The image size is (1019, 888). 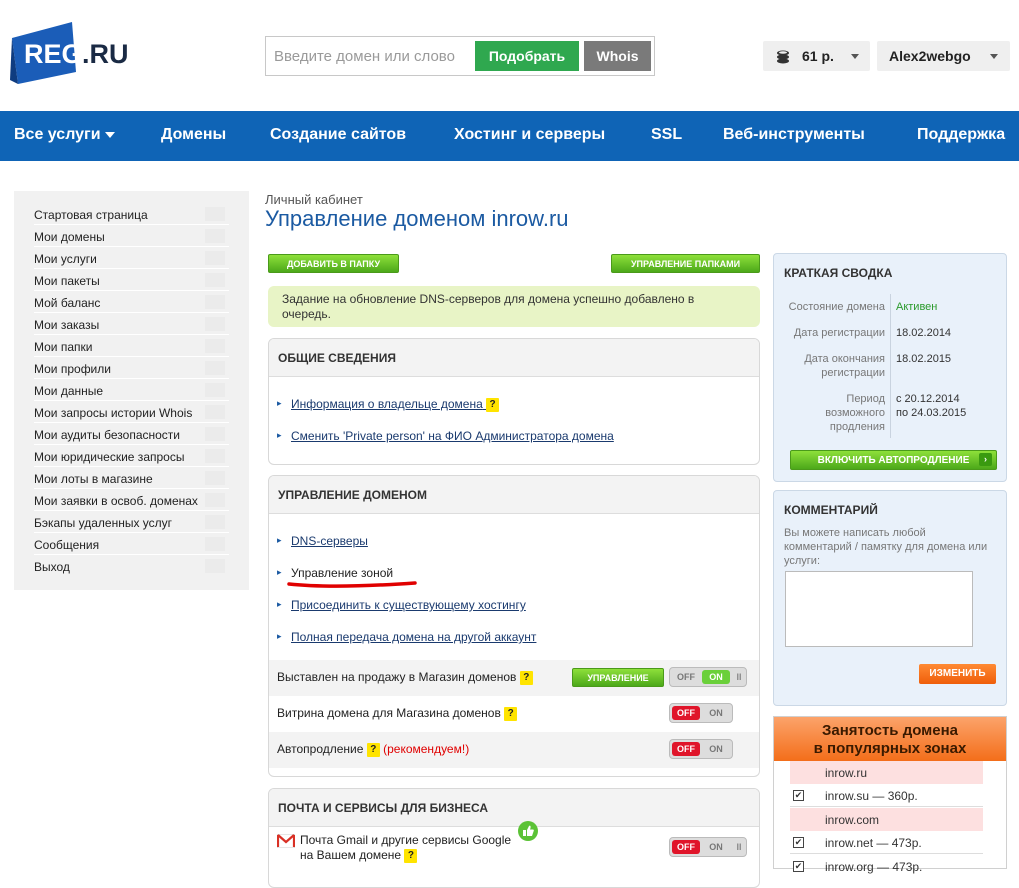 I want to click on reg-date-label: Дата регистрации, so click(x=839, y=333).